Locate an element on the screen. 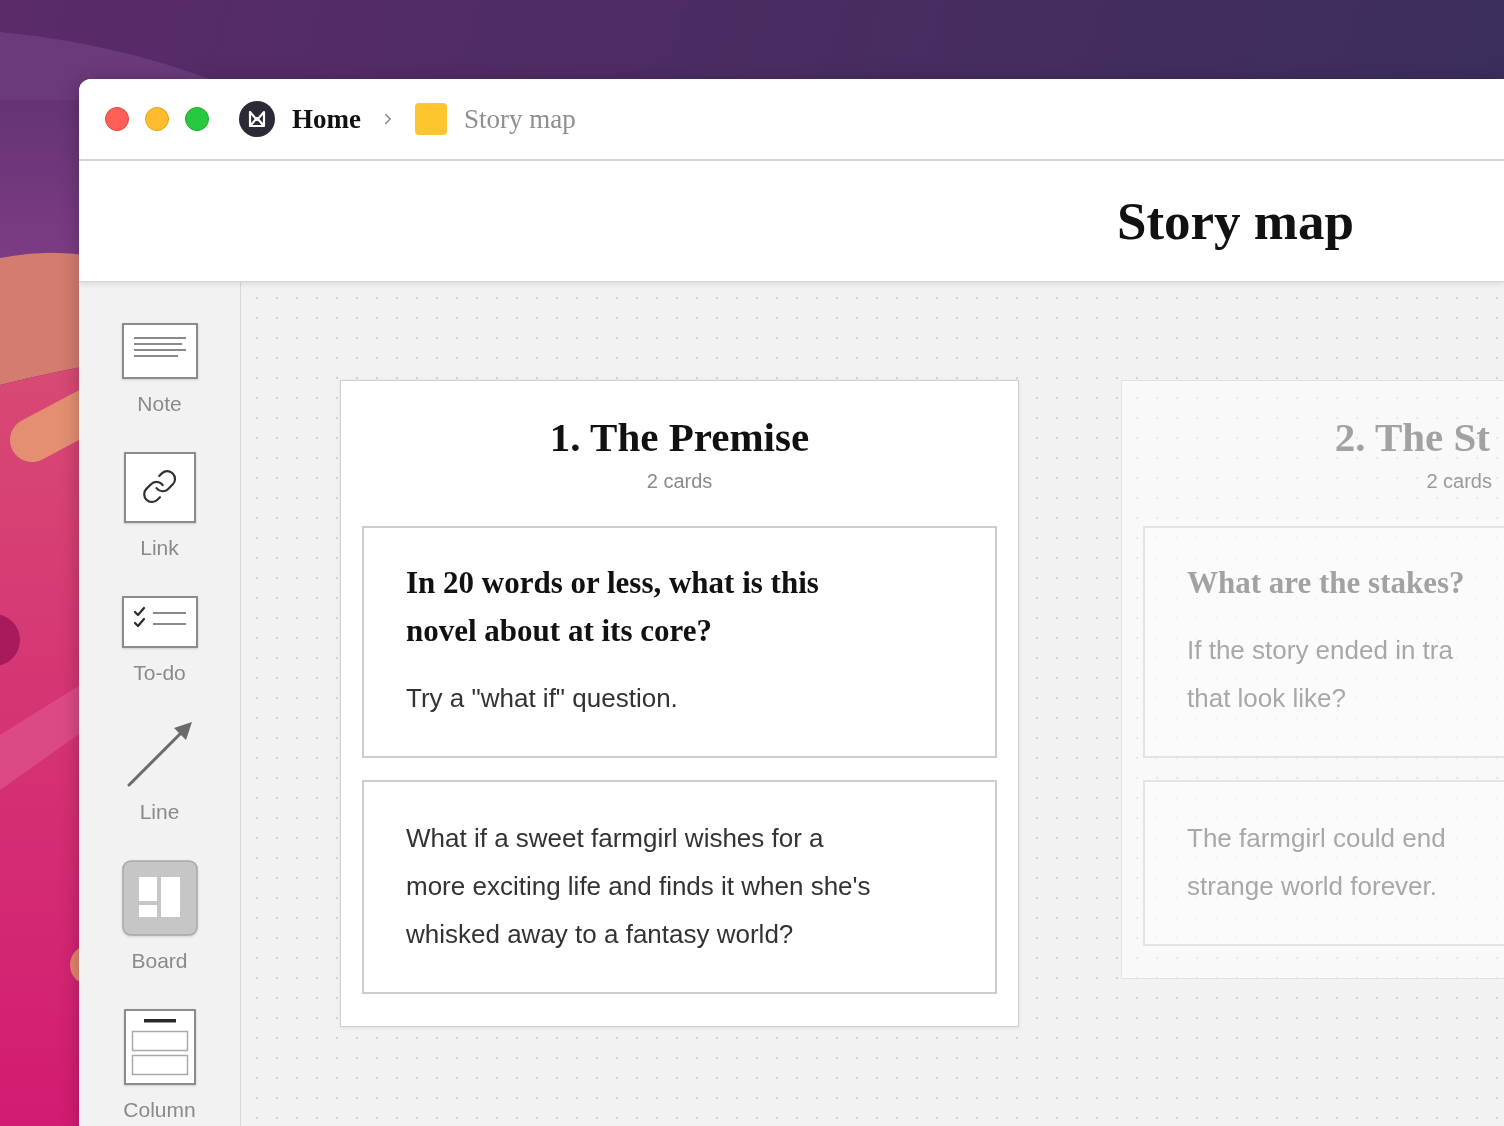 This screenshot has height=1126, width=1504. breadcrumb-link: Story map is located at coordinates (520, 119).